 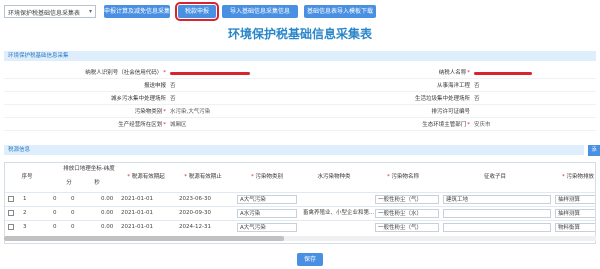 What do you see at coordinates (450, 112) in the screenshot?
I see `permit-label: 排污许可证编号` at bounding box center [450, 112].